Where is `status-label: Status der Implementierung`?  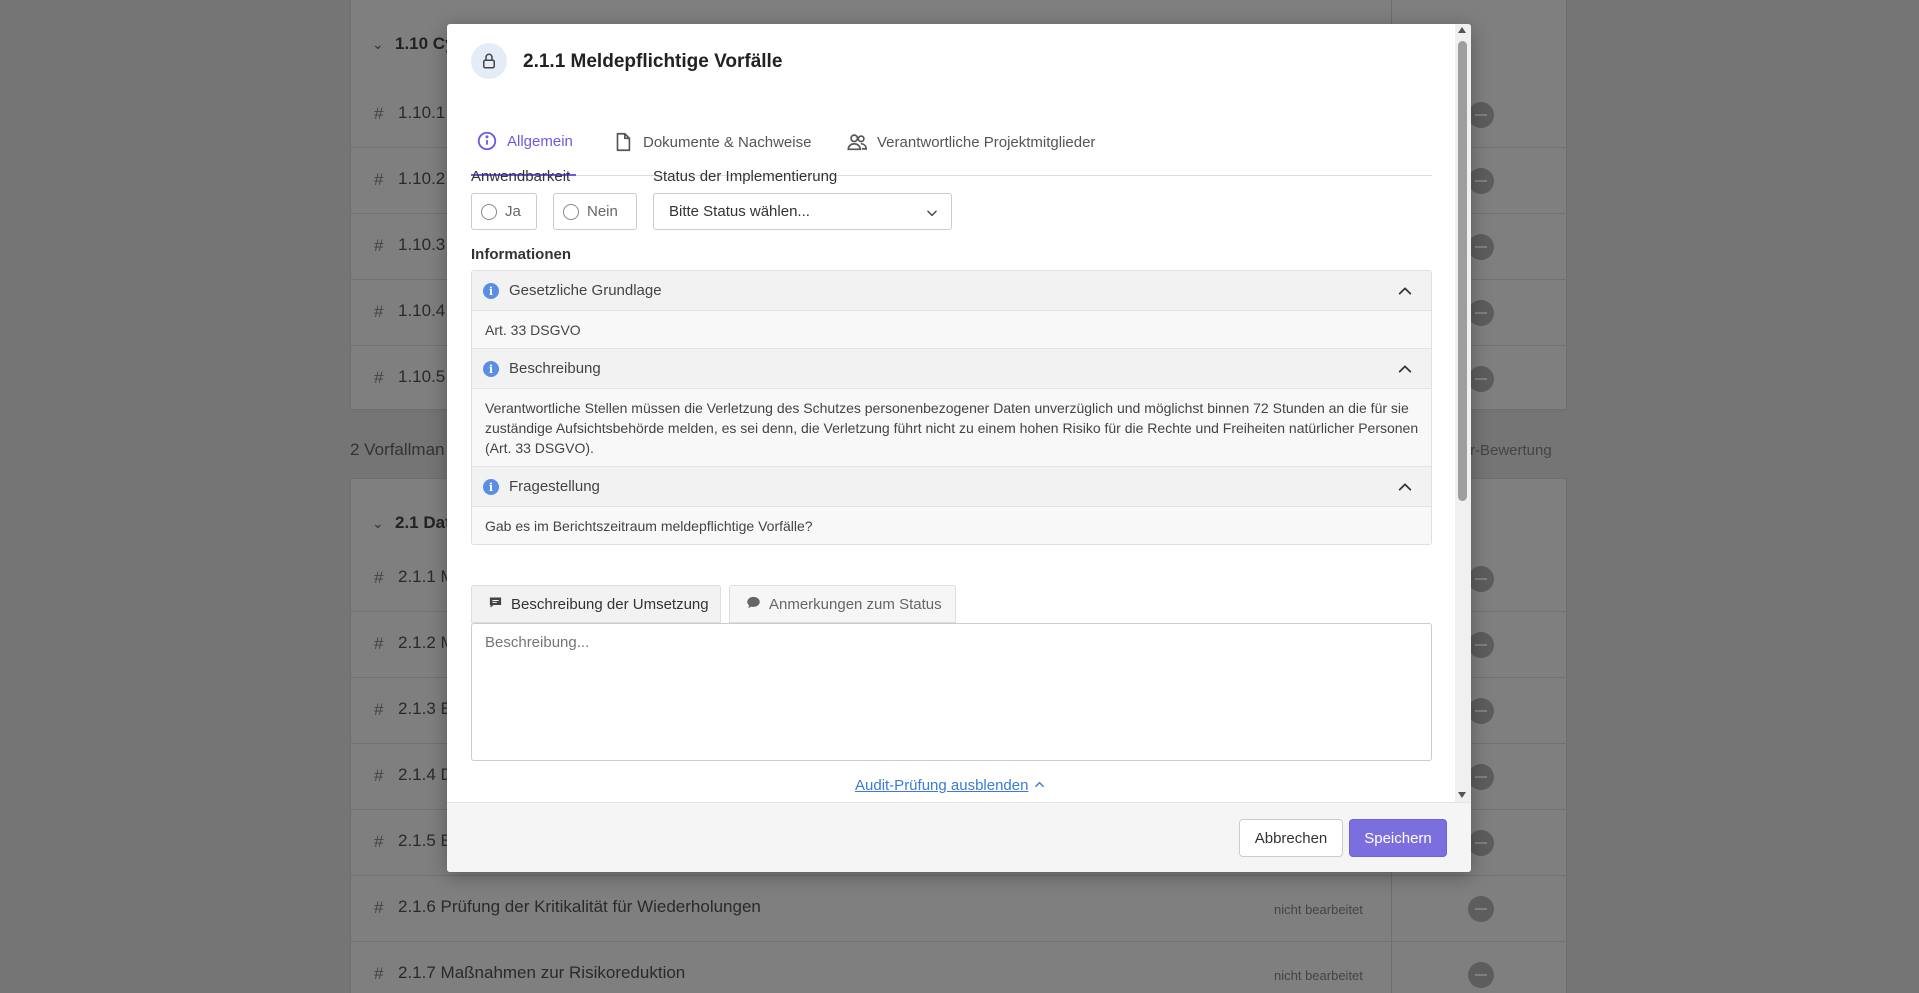
status-label: Status der Implementierung is located at coordinates (745, 176).